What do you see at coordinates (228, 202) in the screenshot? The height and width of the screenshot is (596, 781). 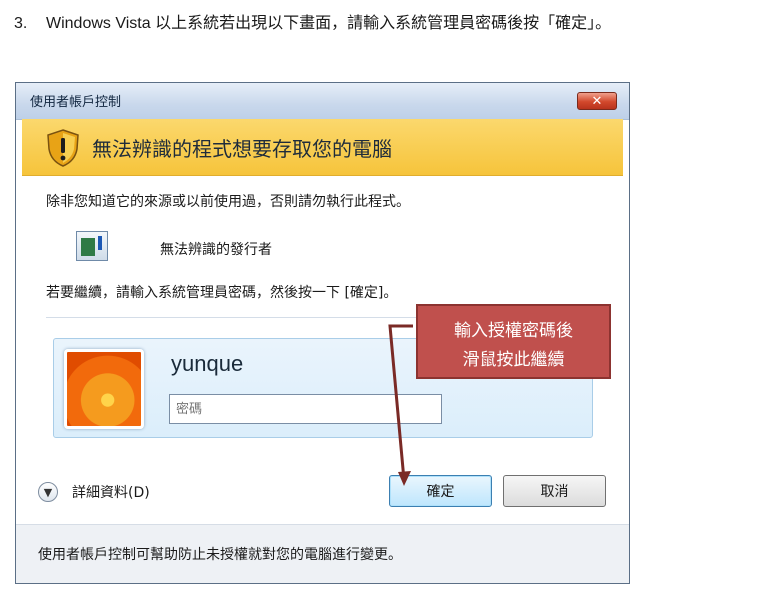 I see `description-text: 除非您知道它的來源或以前使用過，否則請勿執行此程式。` at bounding box center [228, 202].